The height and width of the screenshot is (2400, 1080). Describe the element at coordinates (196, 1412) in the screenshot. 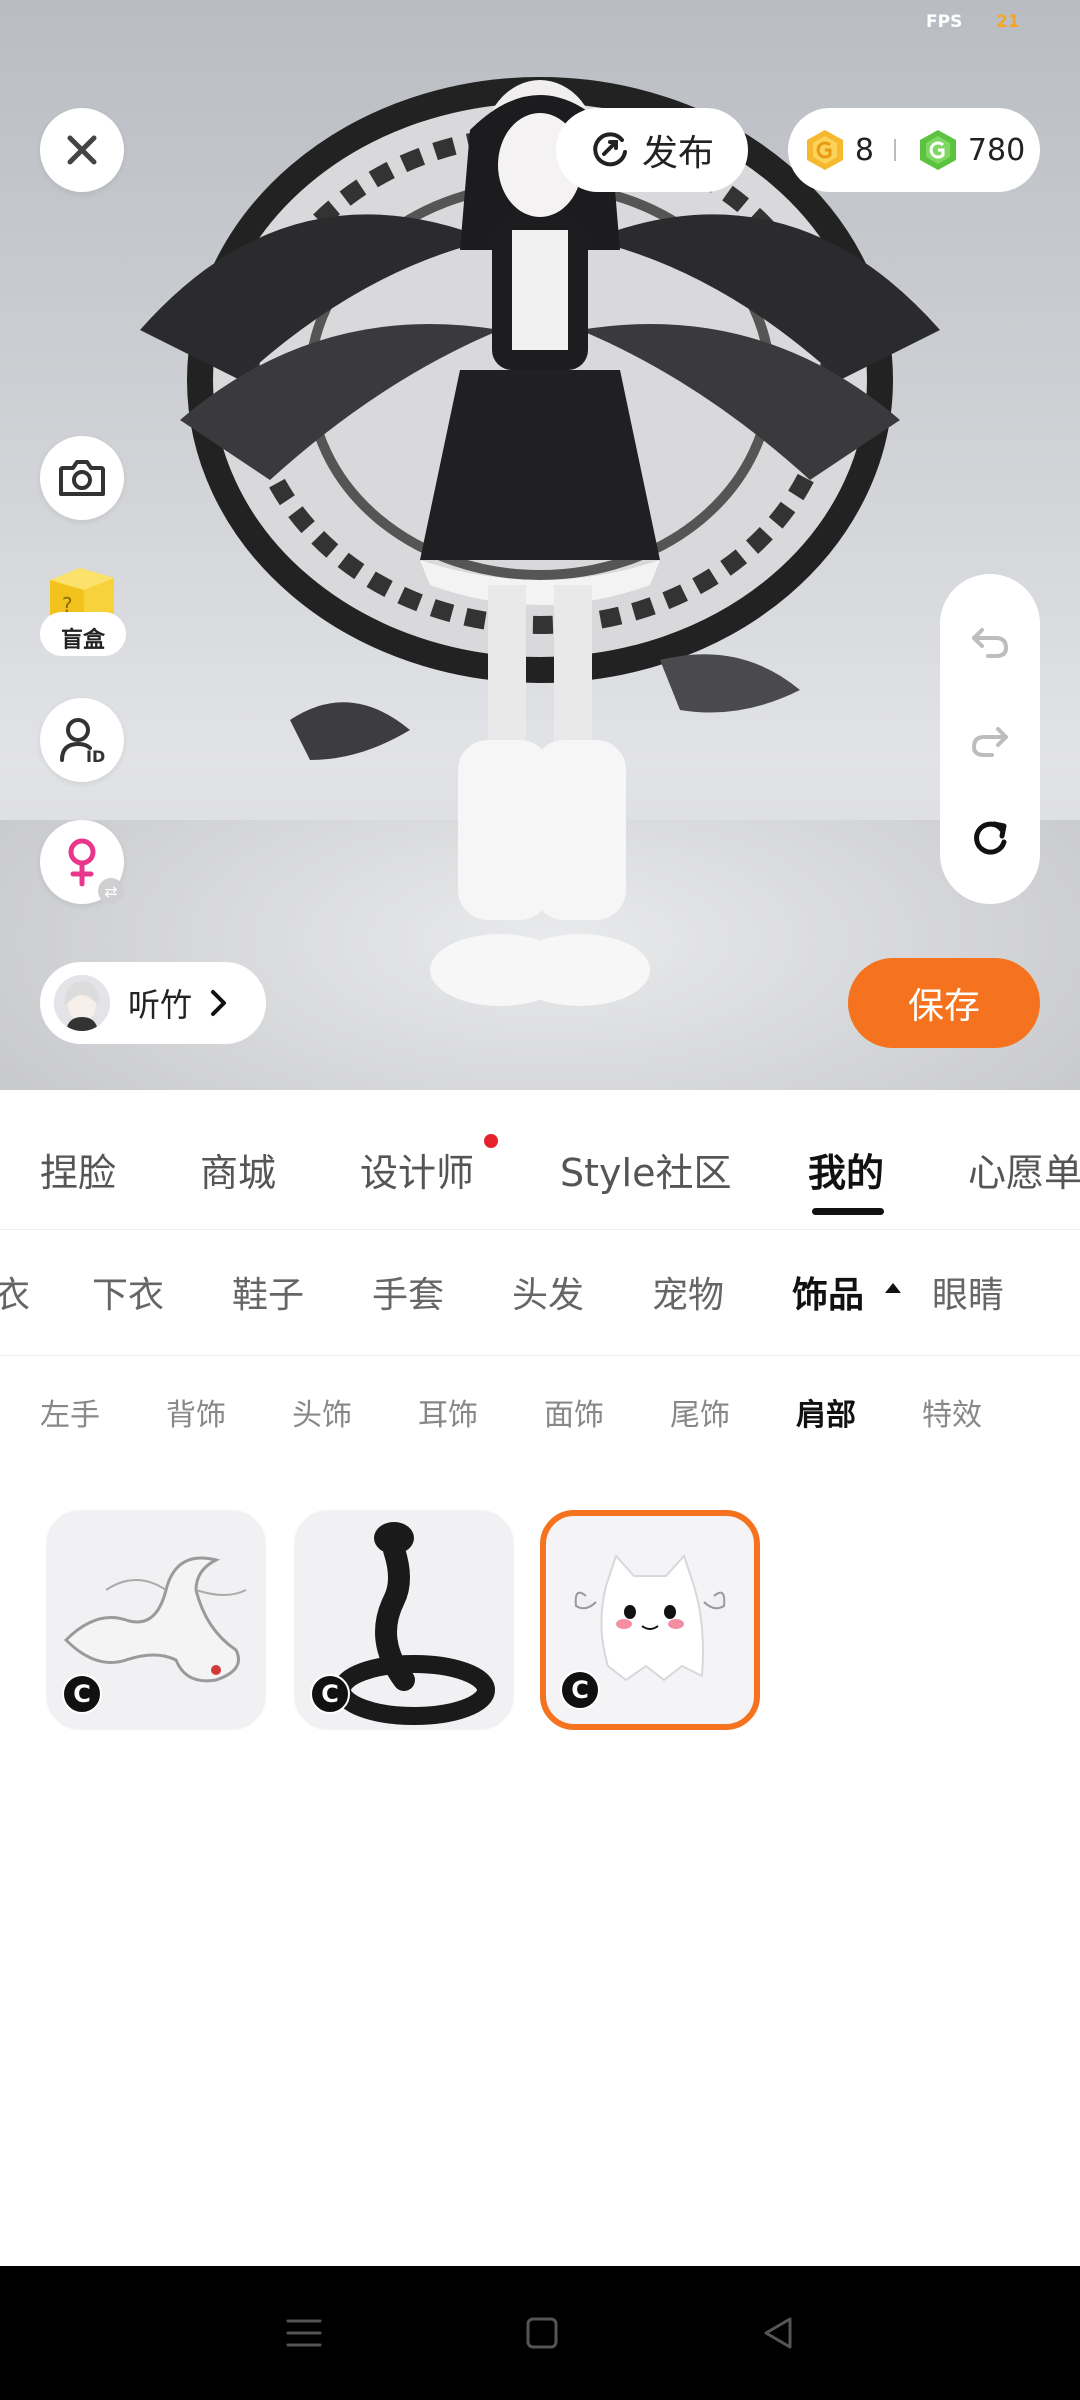

I see `sub-tab-back: 背饰` at that location.